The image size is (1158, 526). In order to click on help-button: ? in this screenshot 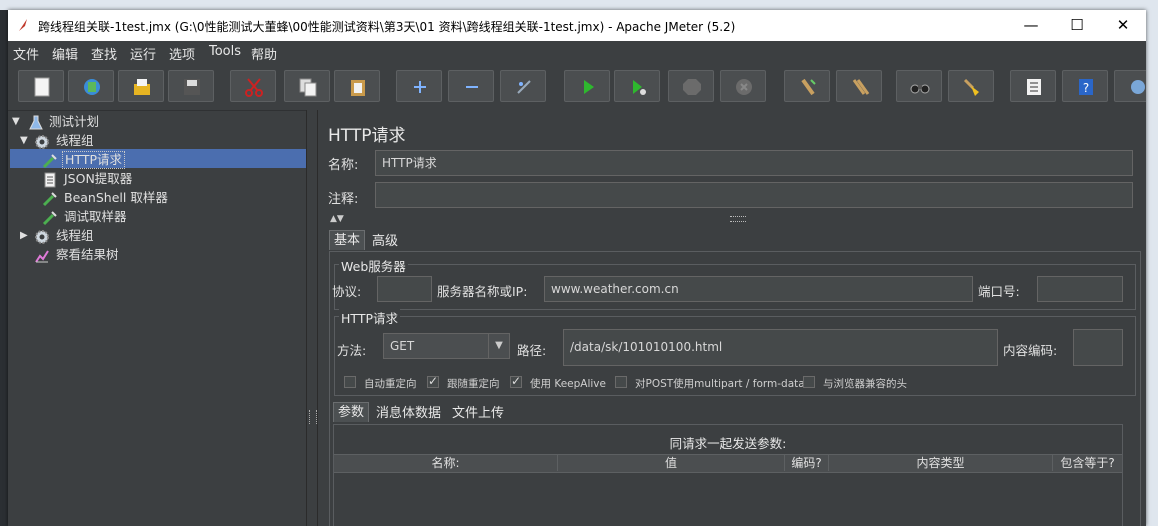, I will do `click(1085, 86)`.